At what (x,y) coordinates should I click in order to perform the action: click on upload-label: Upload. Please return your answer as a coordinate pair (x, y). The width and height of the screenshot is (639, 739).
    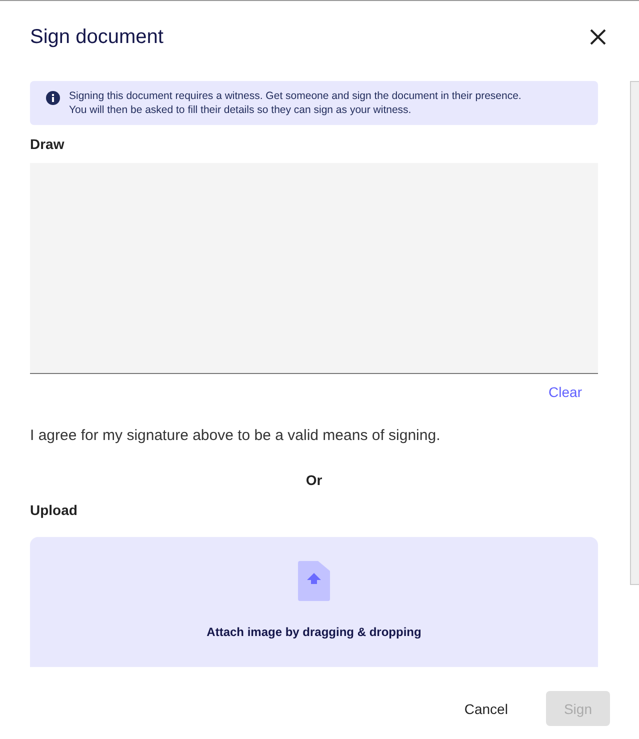
    Looking at the image, I should click on (54, 510).